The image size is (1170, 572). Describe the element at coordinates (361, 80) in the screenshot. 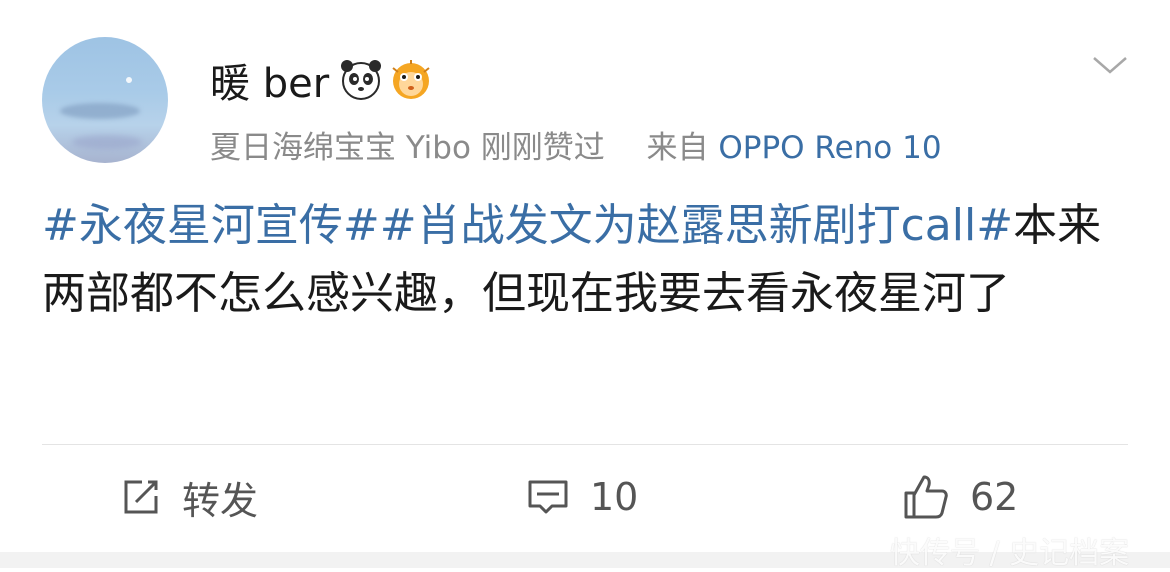

I see `panda-emoji-icon` at that location.